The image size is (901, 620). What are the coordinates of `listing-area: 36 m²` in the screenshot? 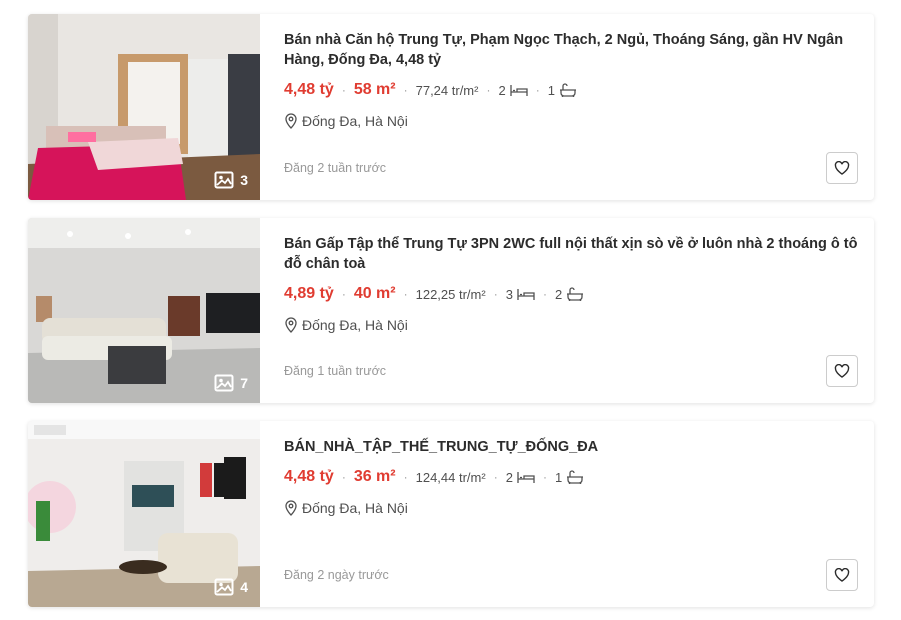 It's located at (374, 476).